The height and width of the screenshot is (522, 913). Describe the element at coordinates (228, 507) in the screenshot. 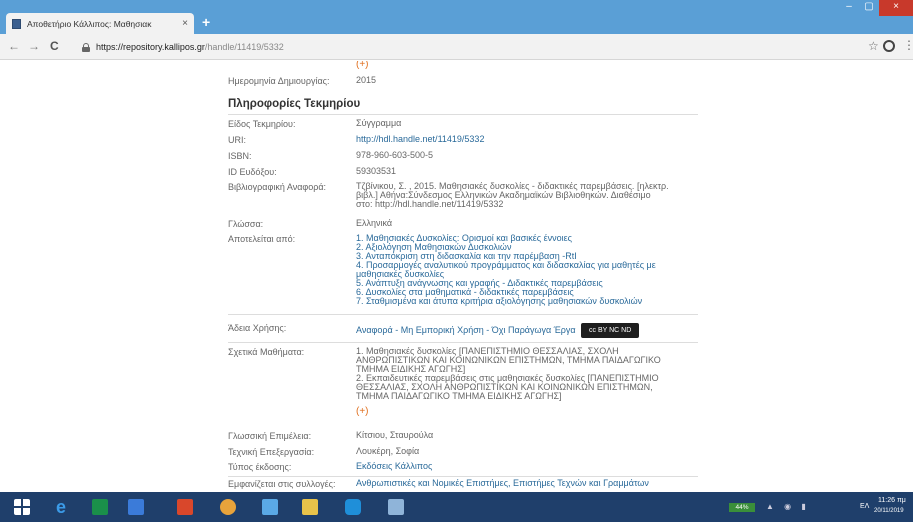

I see `chrome-icon` at that location.